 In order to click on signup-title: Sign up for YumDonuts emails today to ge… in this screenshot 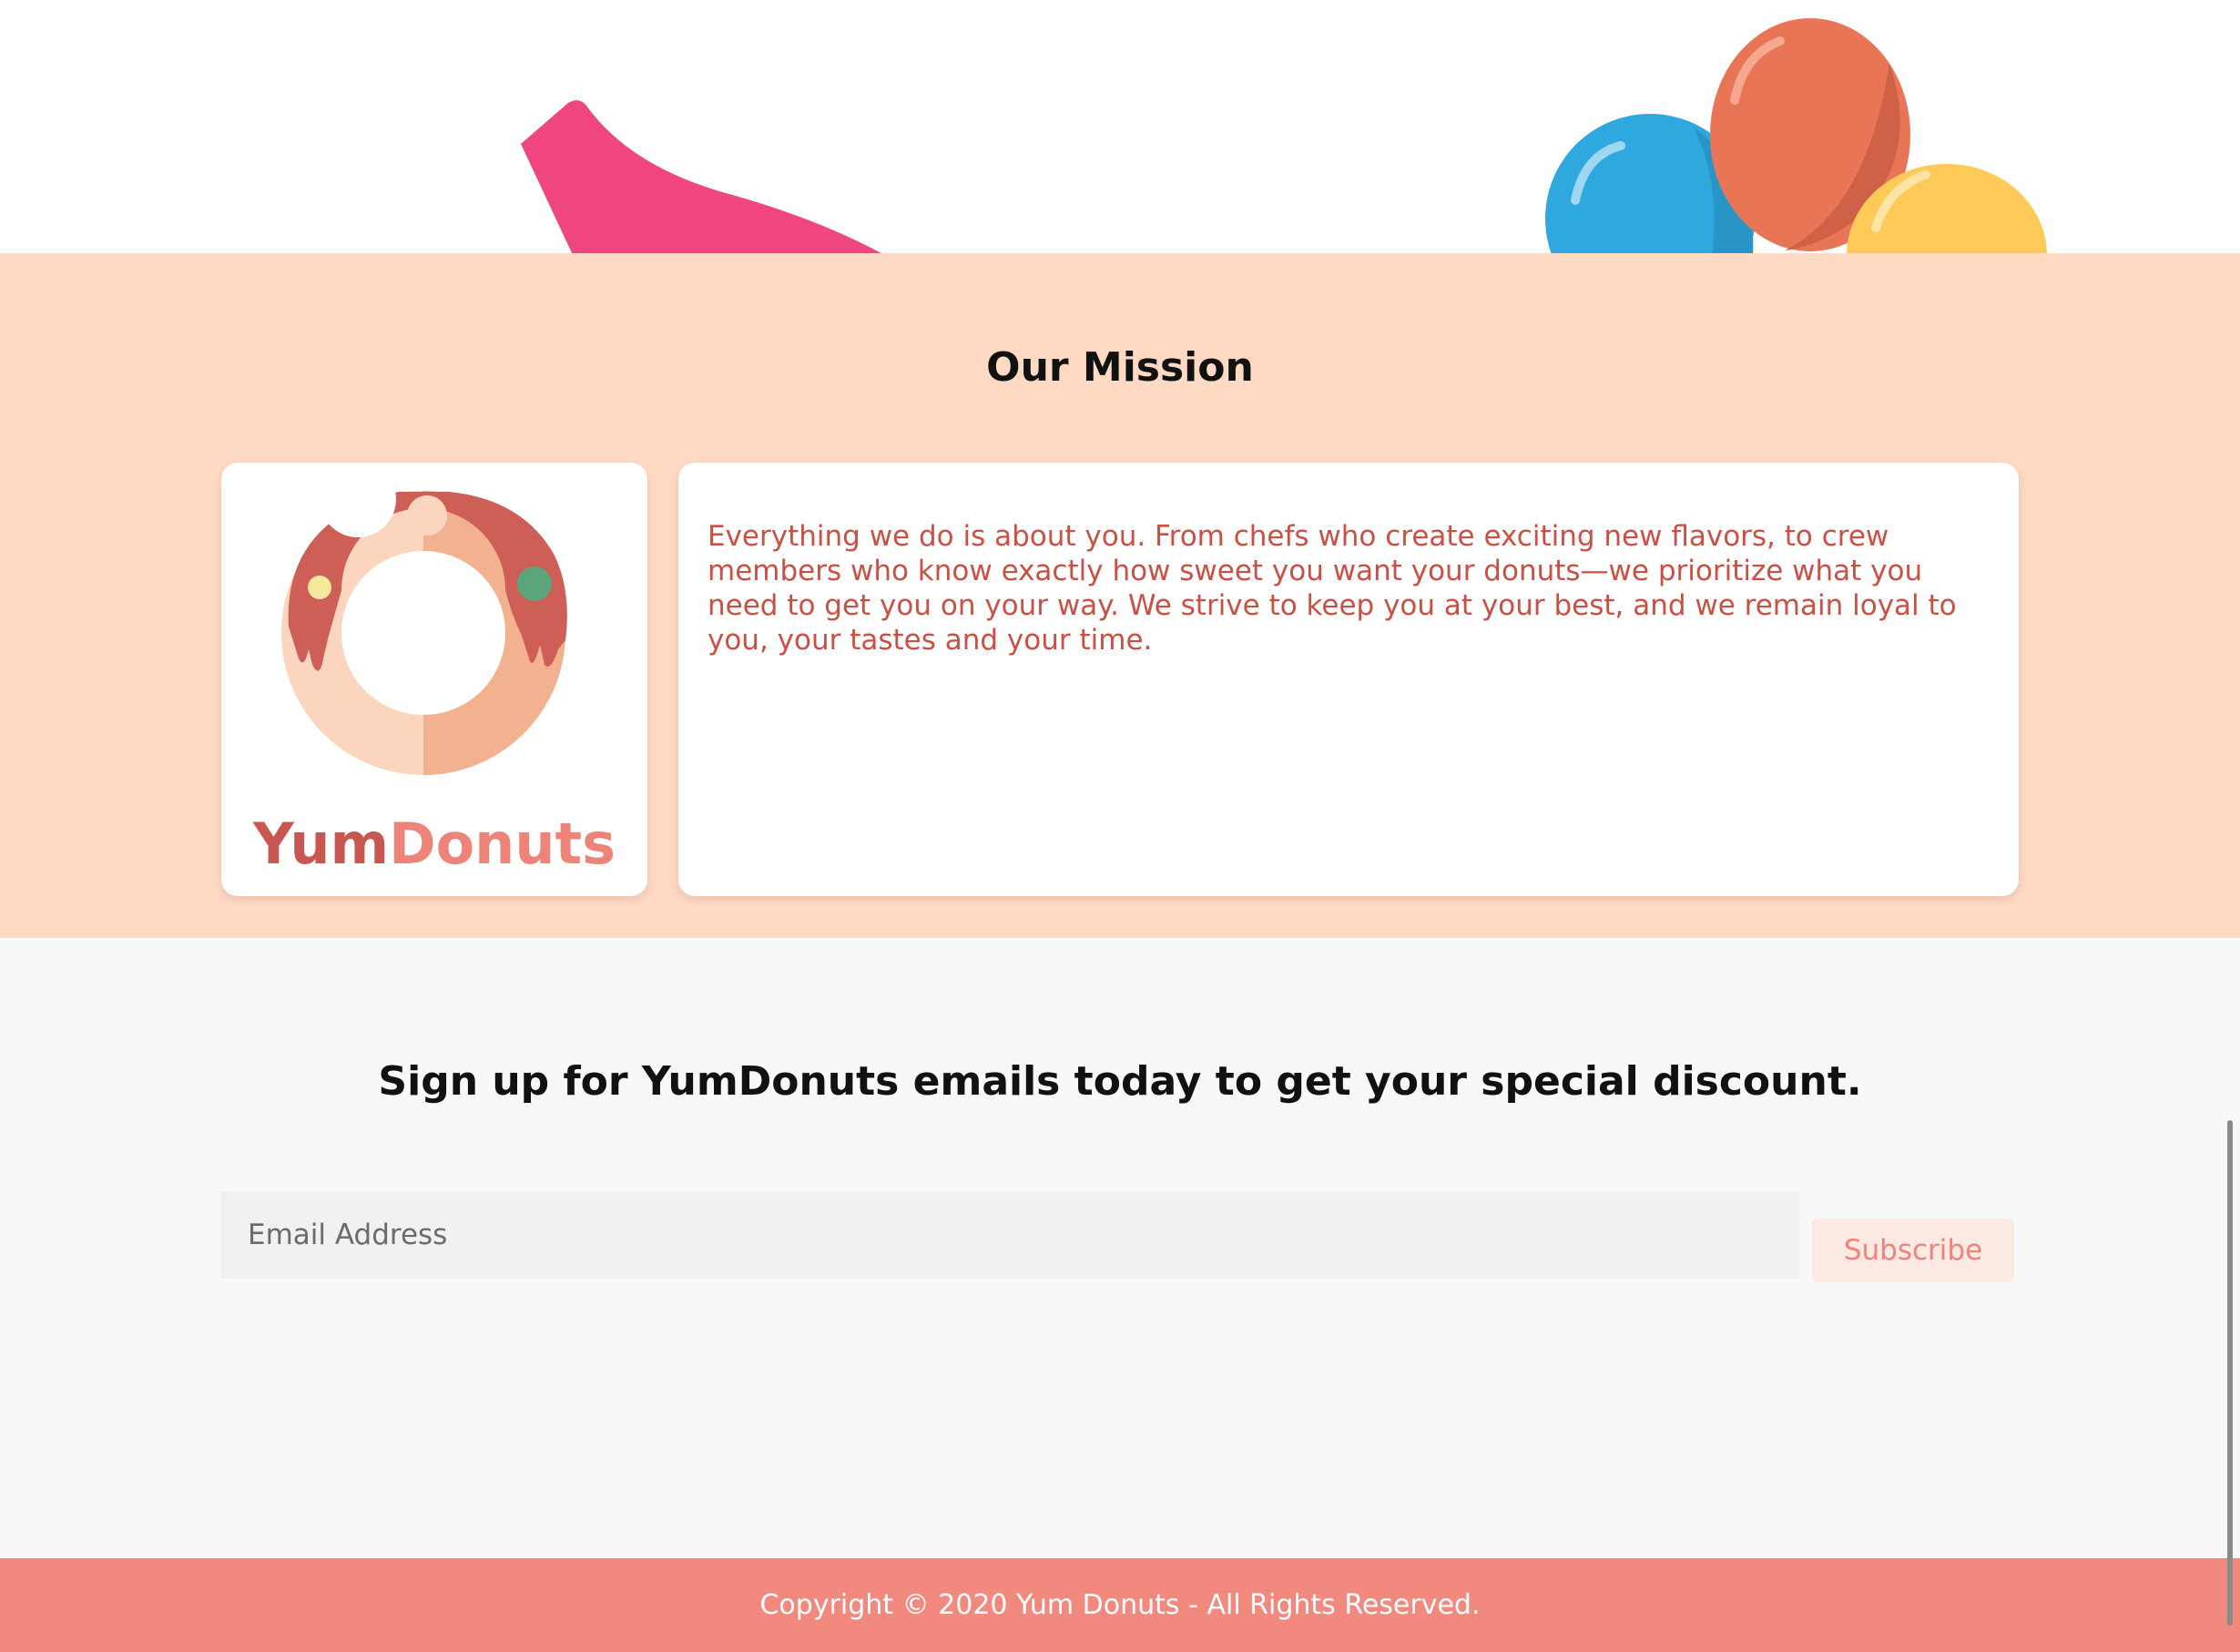, I will do `click(1120, 1081)`.